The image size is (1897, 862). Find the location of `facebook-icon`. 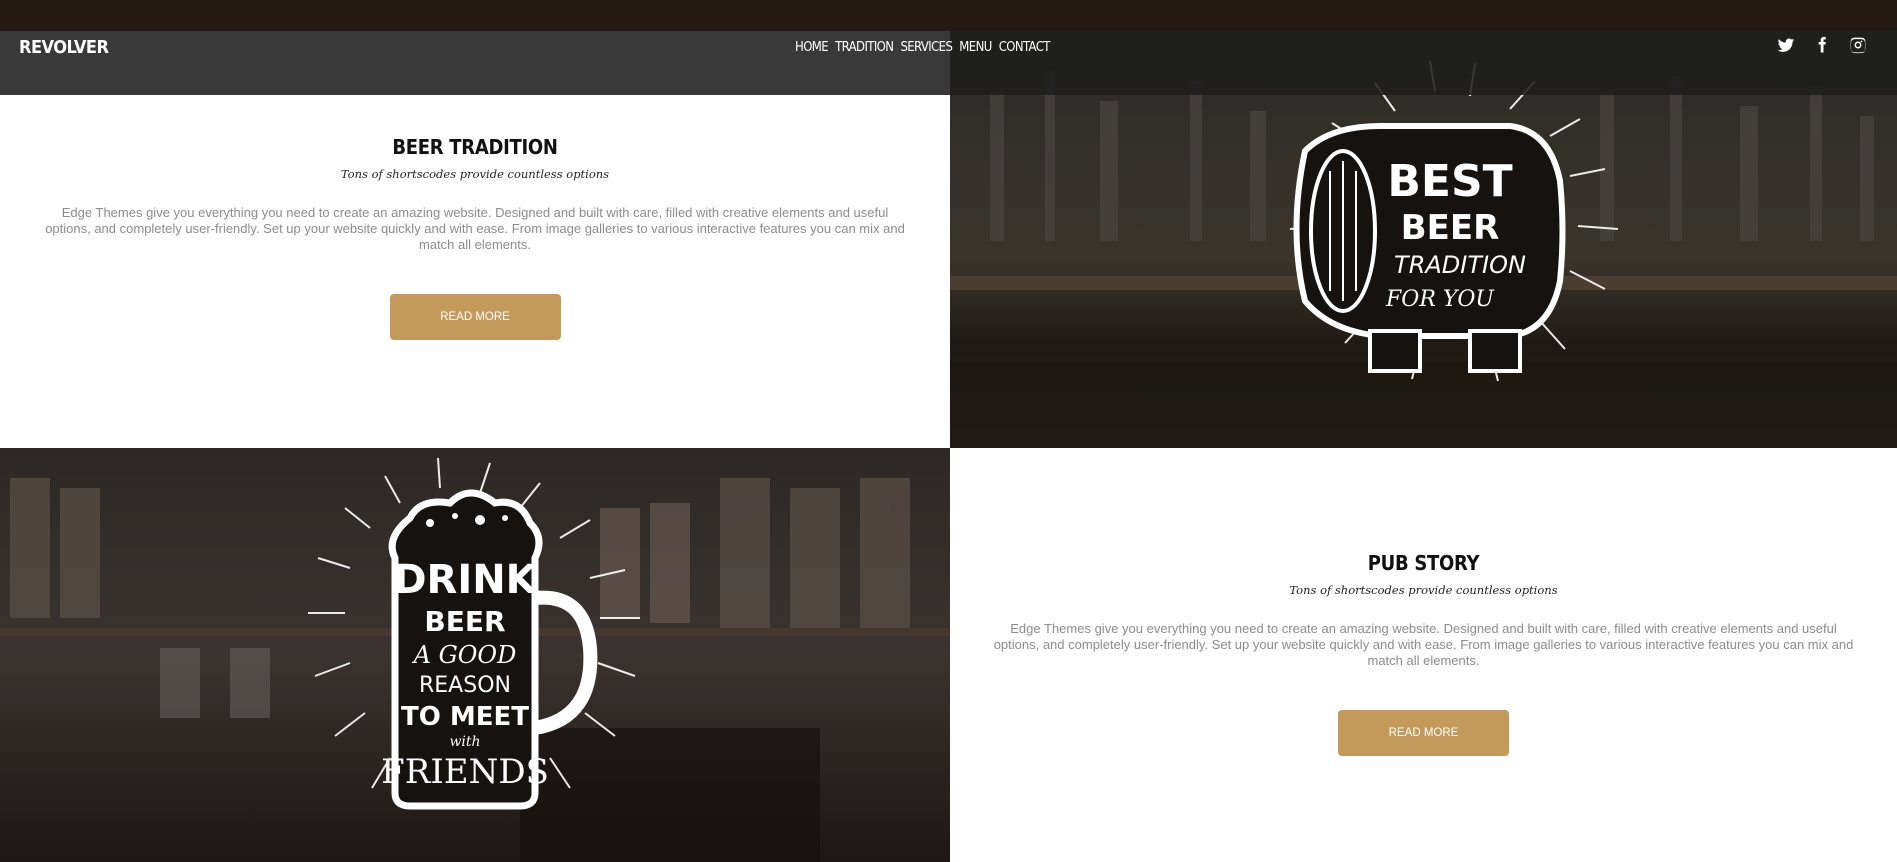

facebook-icon is located at coordinates (1822, 45).